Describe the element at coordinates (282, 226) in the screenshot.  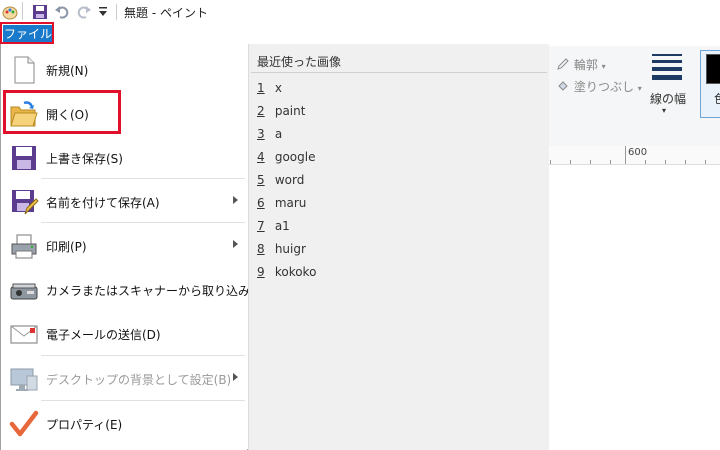
I see `recent-item-name: a1` at that location.